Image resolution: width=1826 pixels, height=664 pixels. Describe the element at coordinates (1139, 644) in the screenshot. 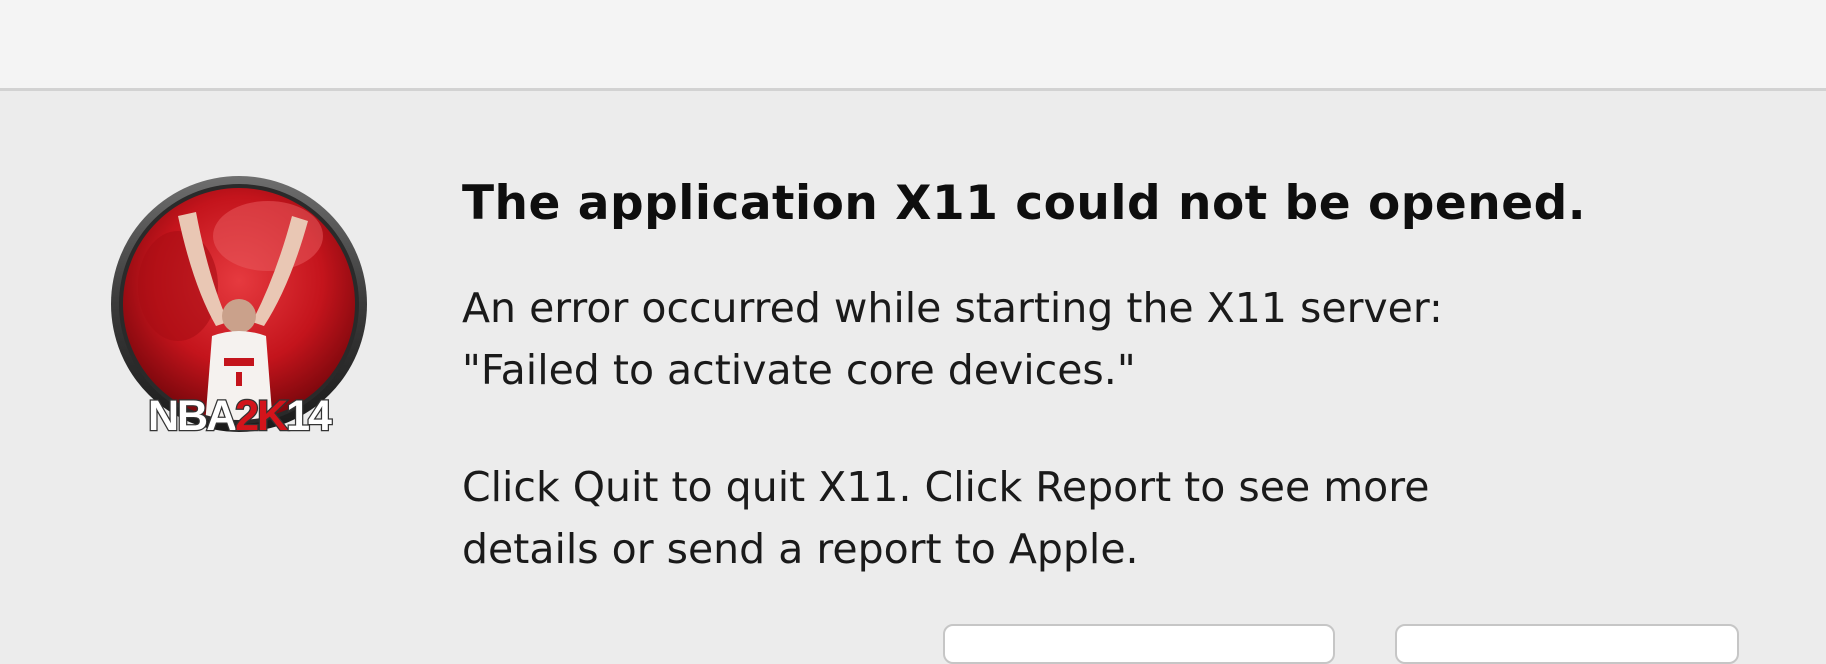

I see `report-button` at that location.